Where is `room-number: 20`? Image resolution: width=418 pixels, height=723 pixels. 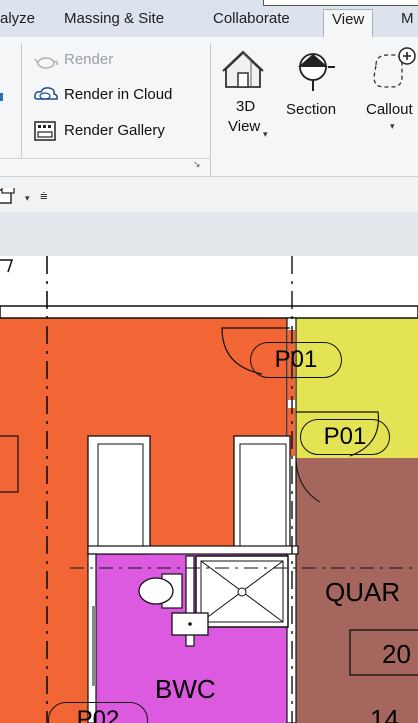 room-number: 20 is located at coordinates (396, 654).